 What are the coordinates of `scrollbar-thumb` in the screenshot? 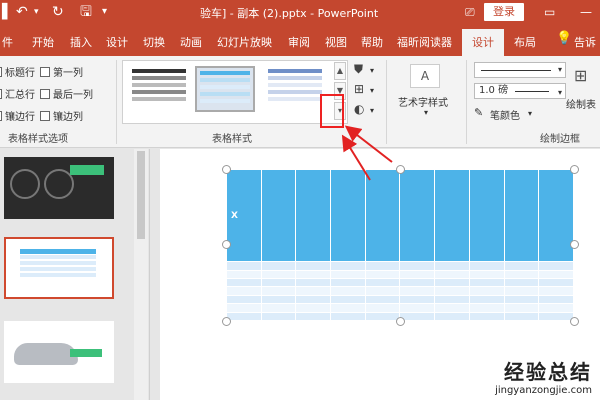 It's located at (141, 195).